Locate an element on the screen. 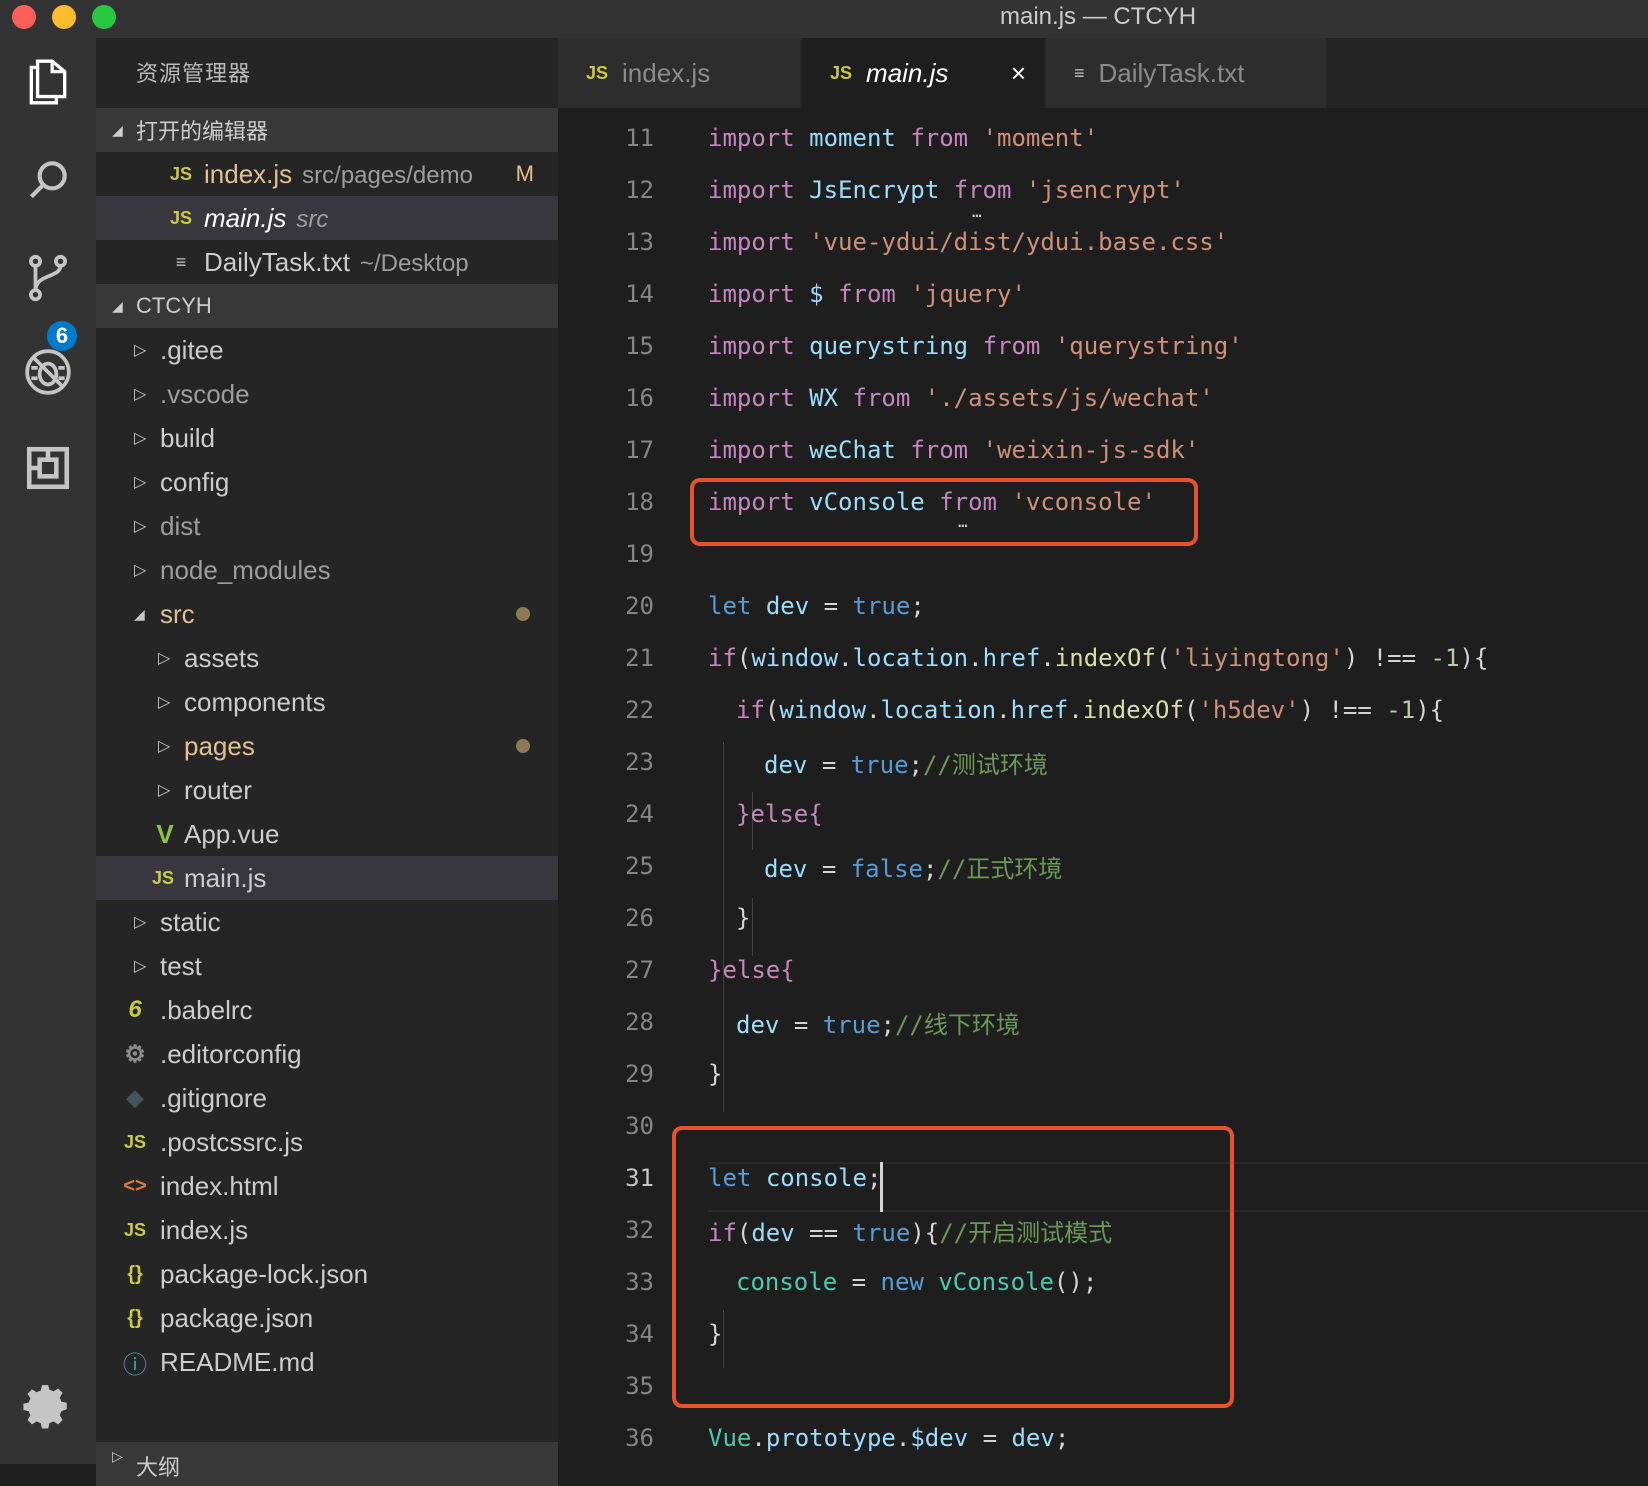  tree-folder: ▷ .gitee is located at coordinates (327, 350).